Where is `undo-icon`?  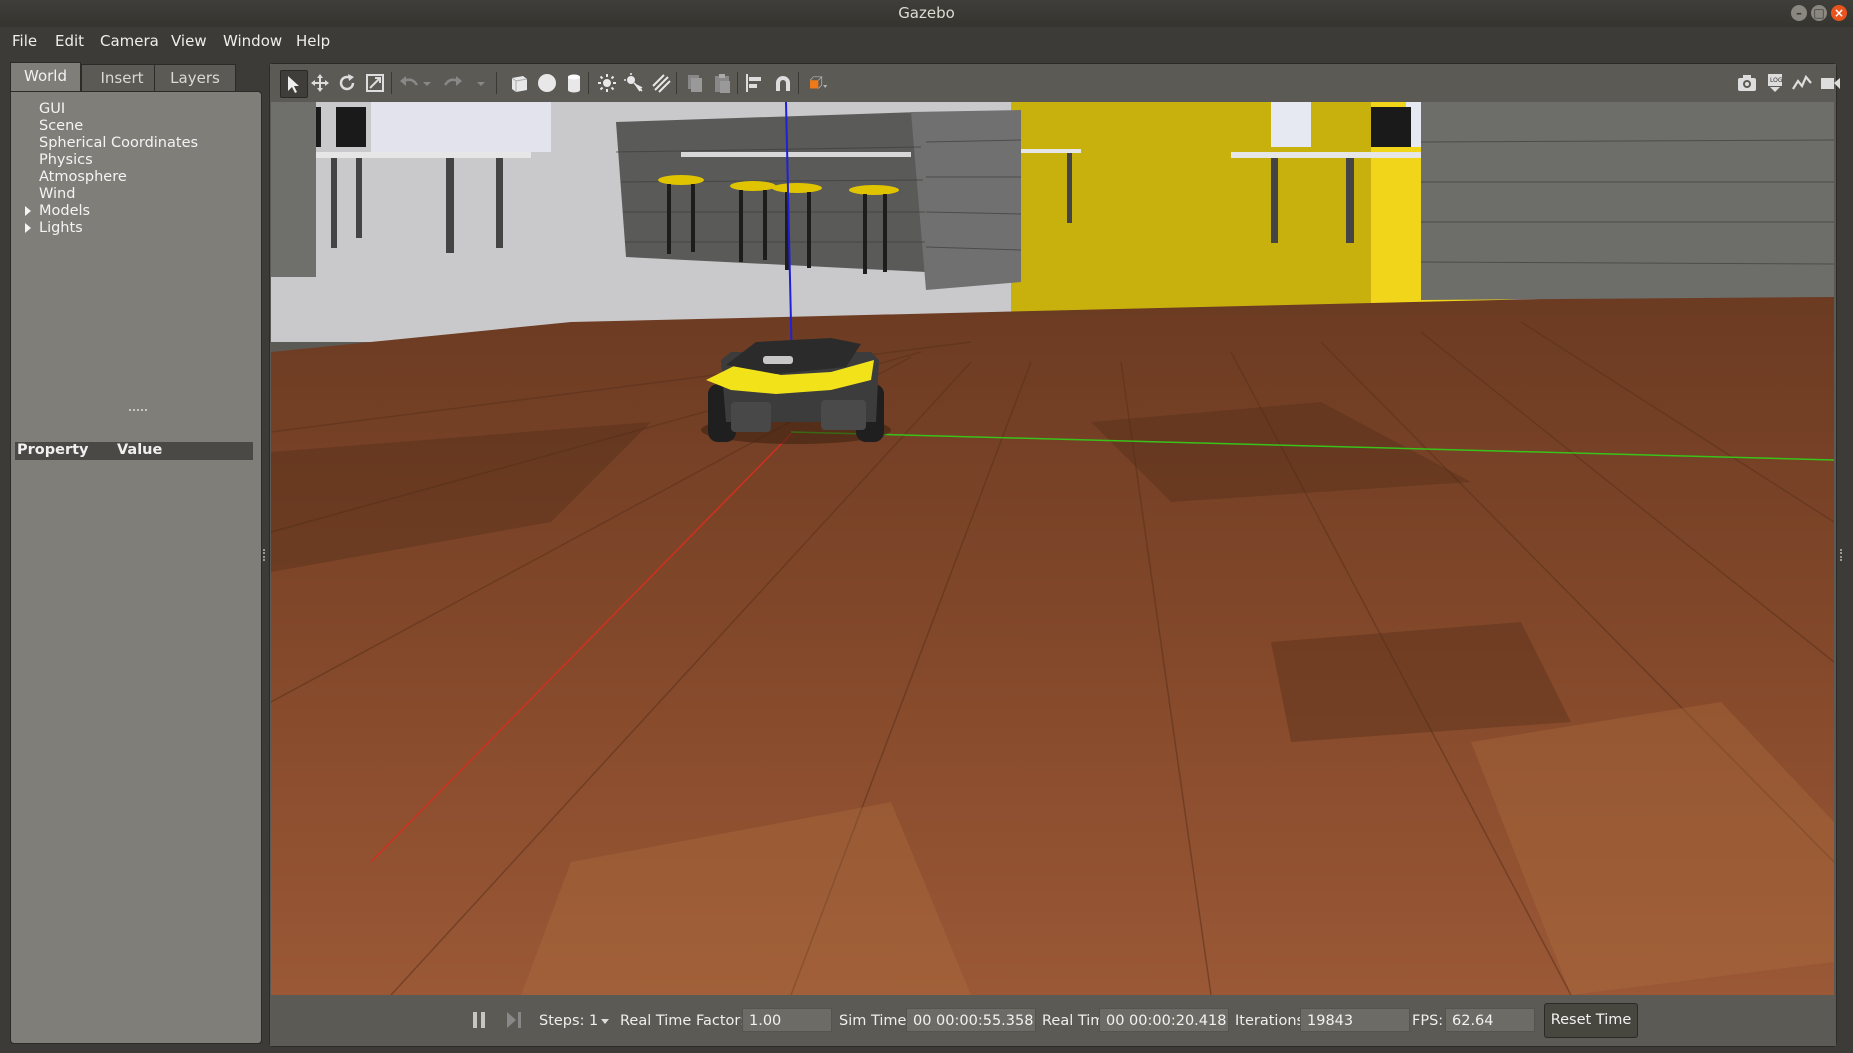 undo-icon is located at coordinates (409, 83).